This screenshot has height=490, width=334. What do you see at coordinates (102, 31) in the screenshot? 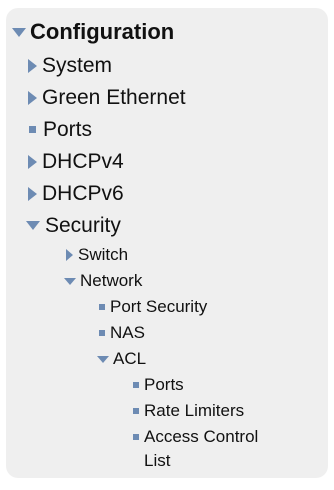
I see `tree-item-label: Configuration` at bounding box center [102, 31].